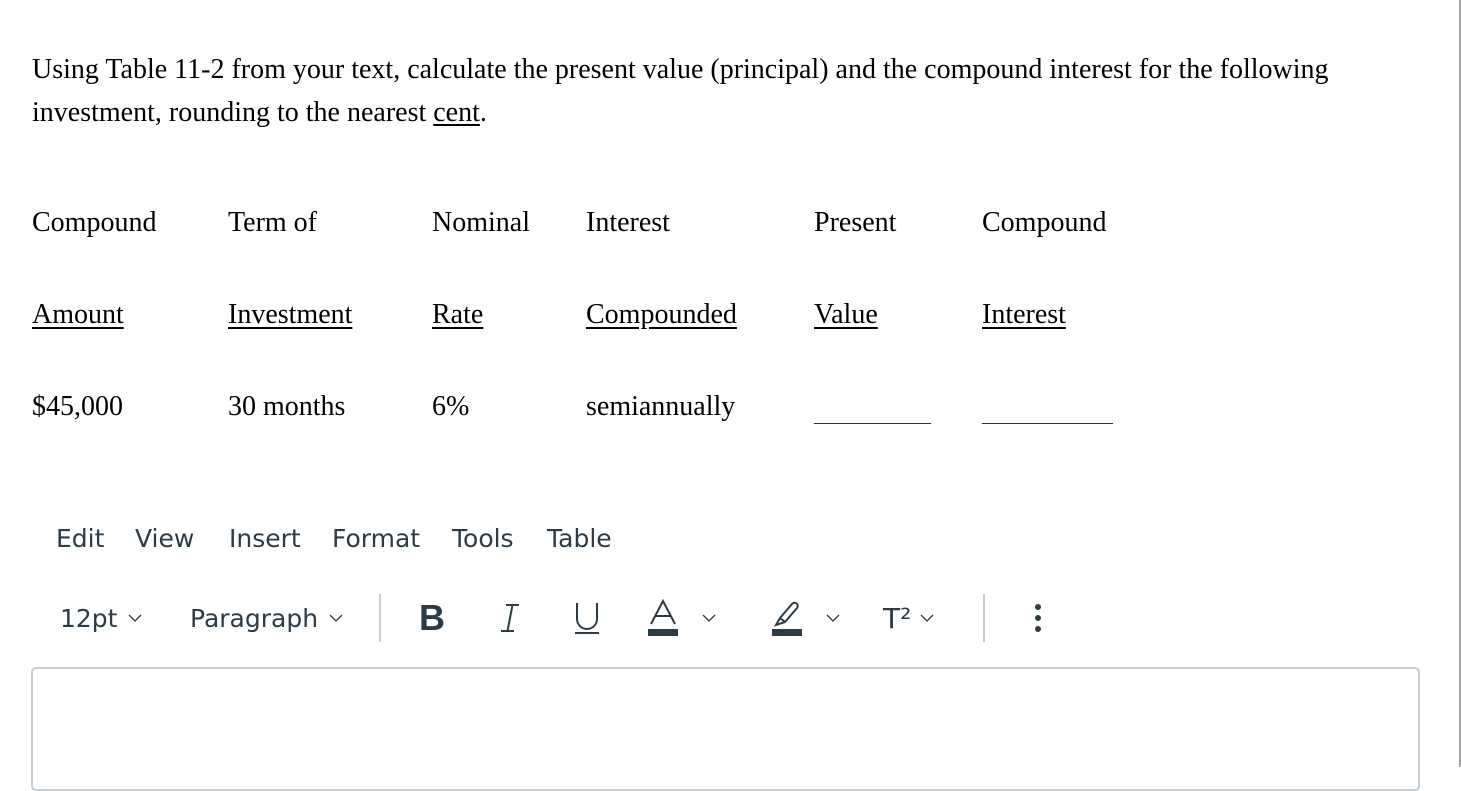  Describe the element at coordinates (661, 406) in the screenshot. I see `compounded-value: semiannually` at that location.